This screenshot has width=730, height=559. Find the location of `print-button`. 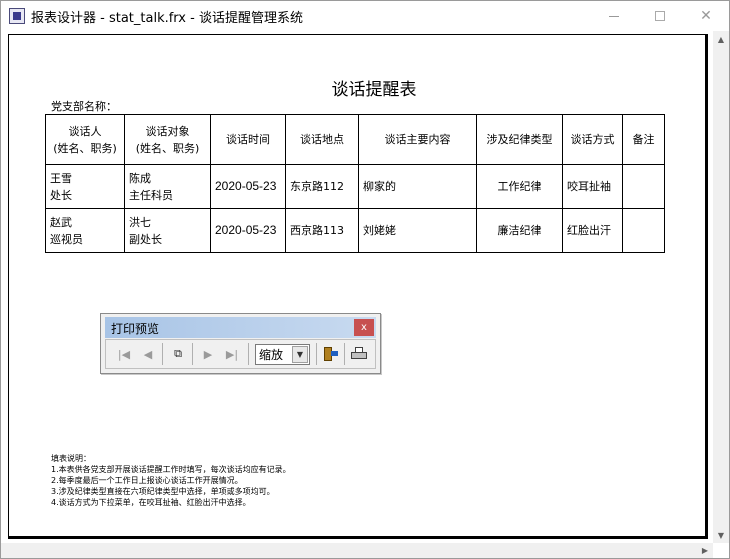

print-button is located at coordinates (359, 354).